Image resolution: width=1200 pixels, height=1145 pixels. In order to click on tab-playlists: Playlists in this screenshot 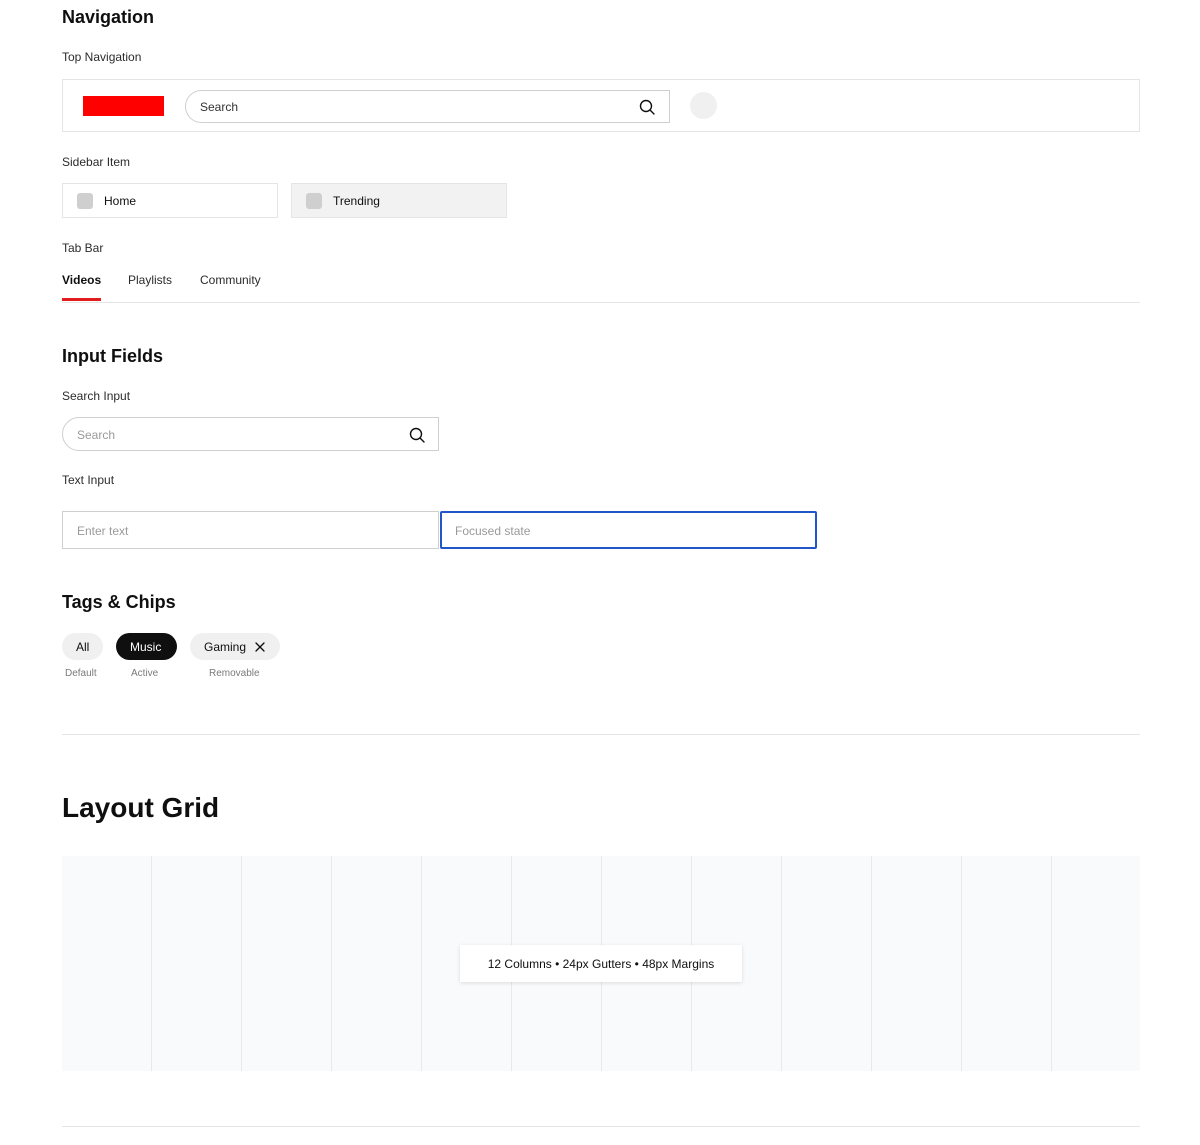, I will do `click(150, 280)`.